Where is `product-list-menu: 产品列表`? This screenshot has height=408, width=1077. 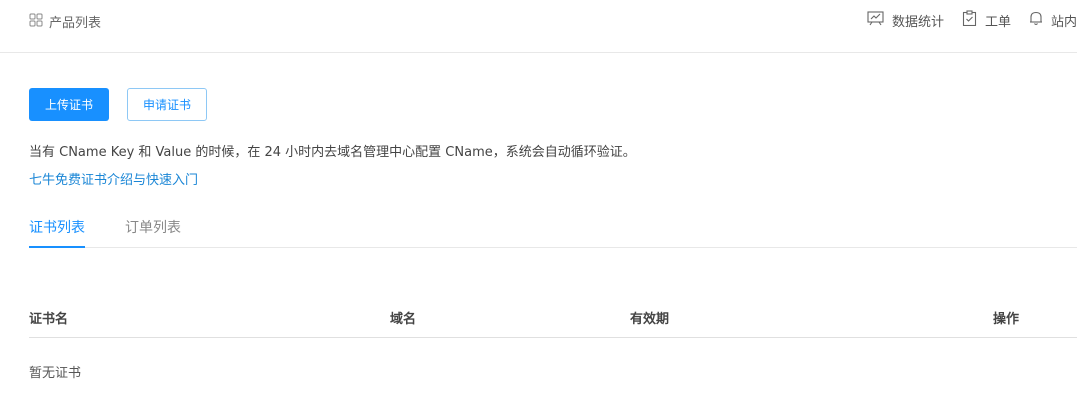 product-list-menu: 产品列表 is located at coordinates (65, 21).